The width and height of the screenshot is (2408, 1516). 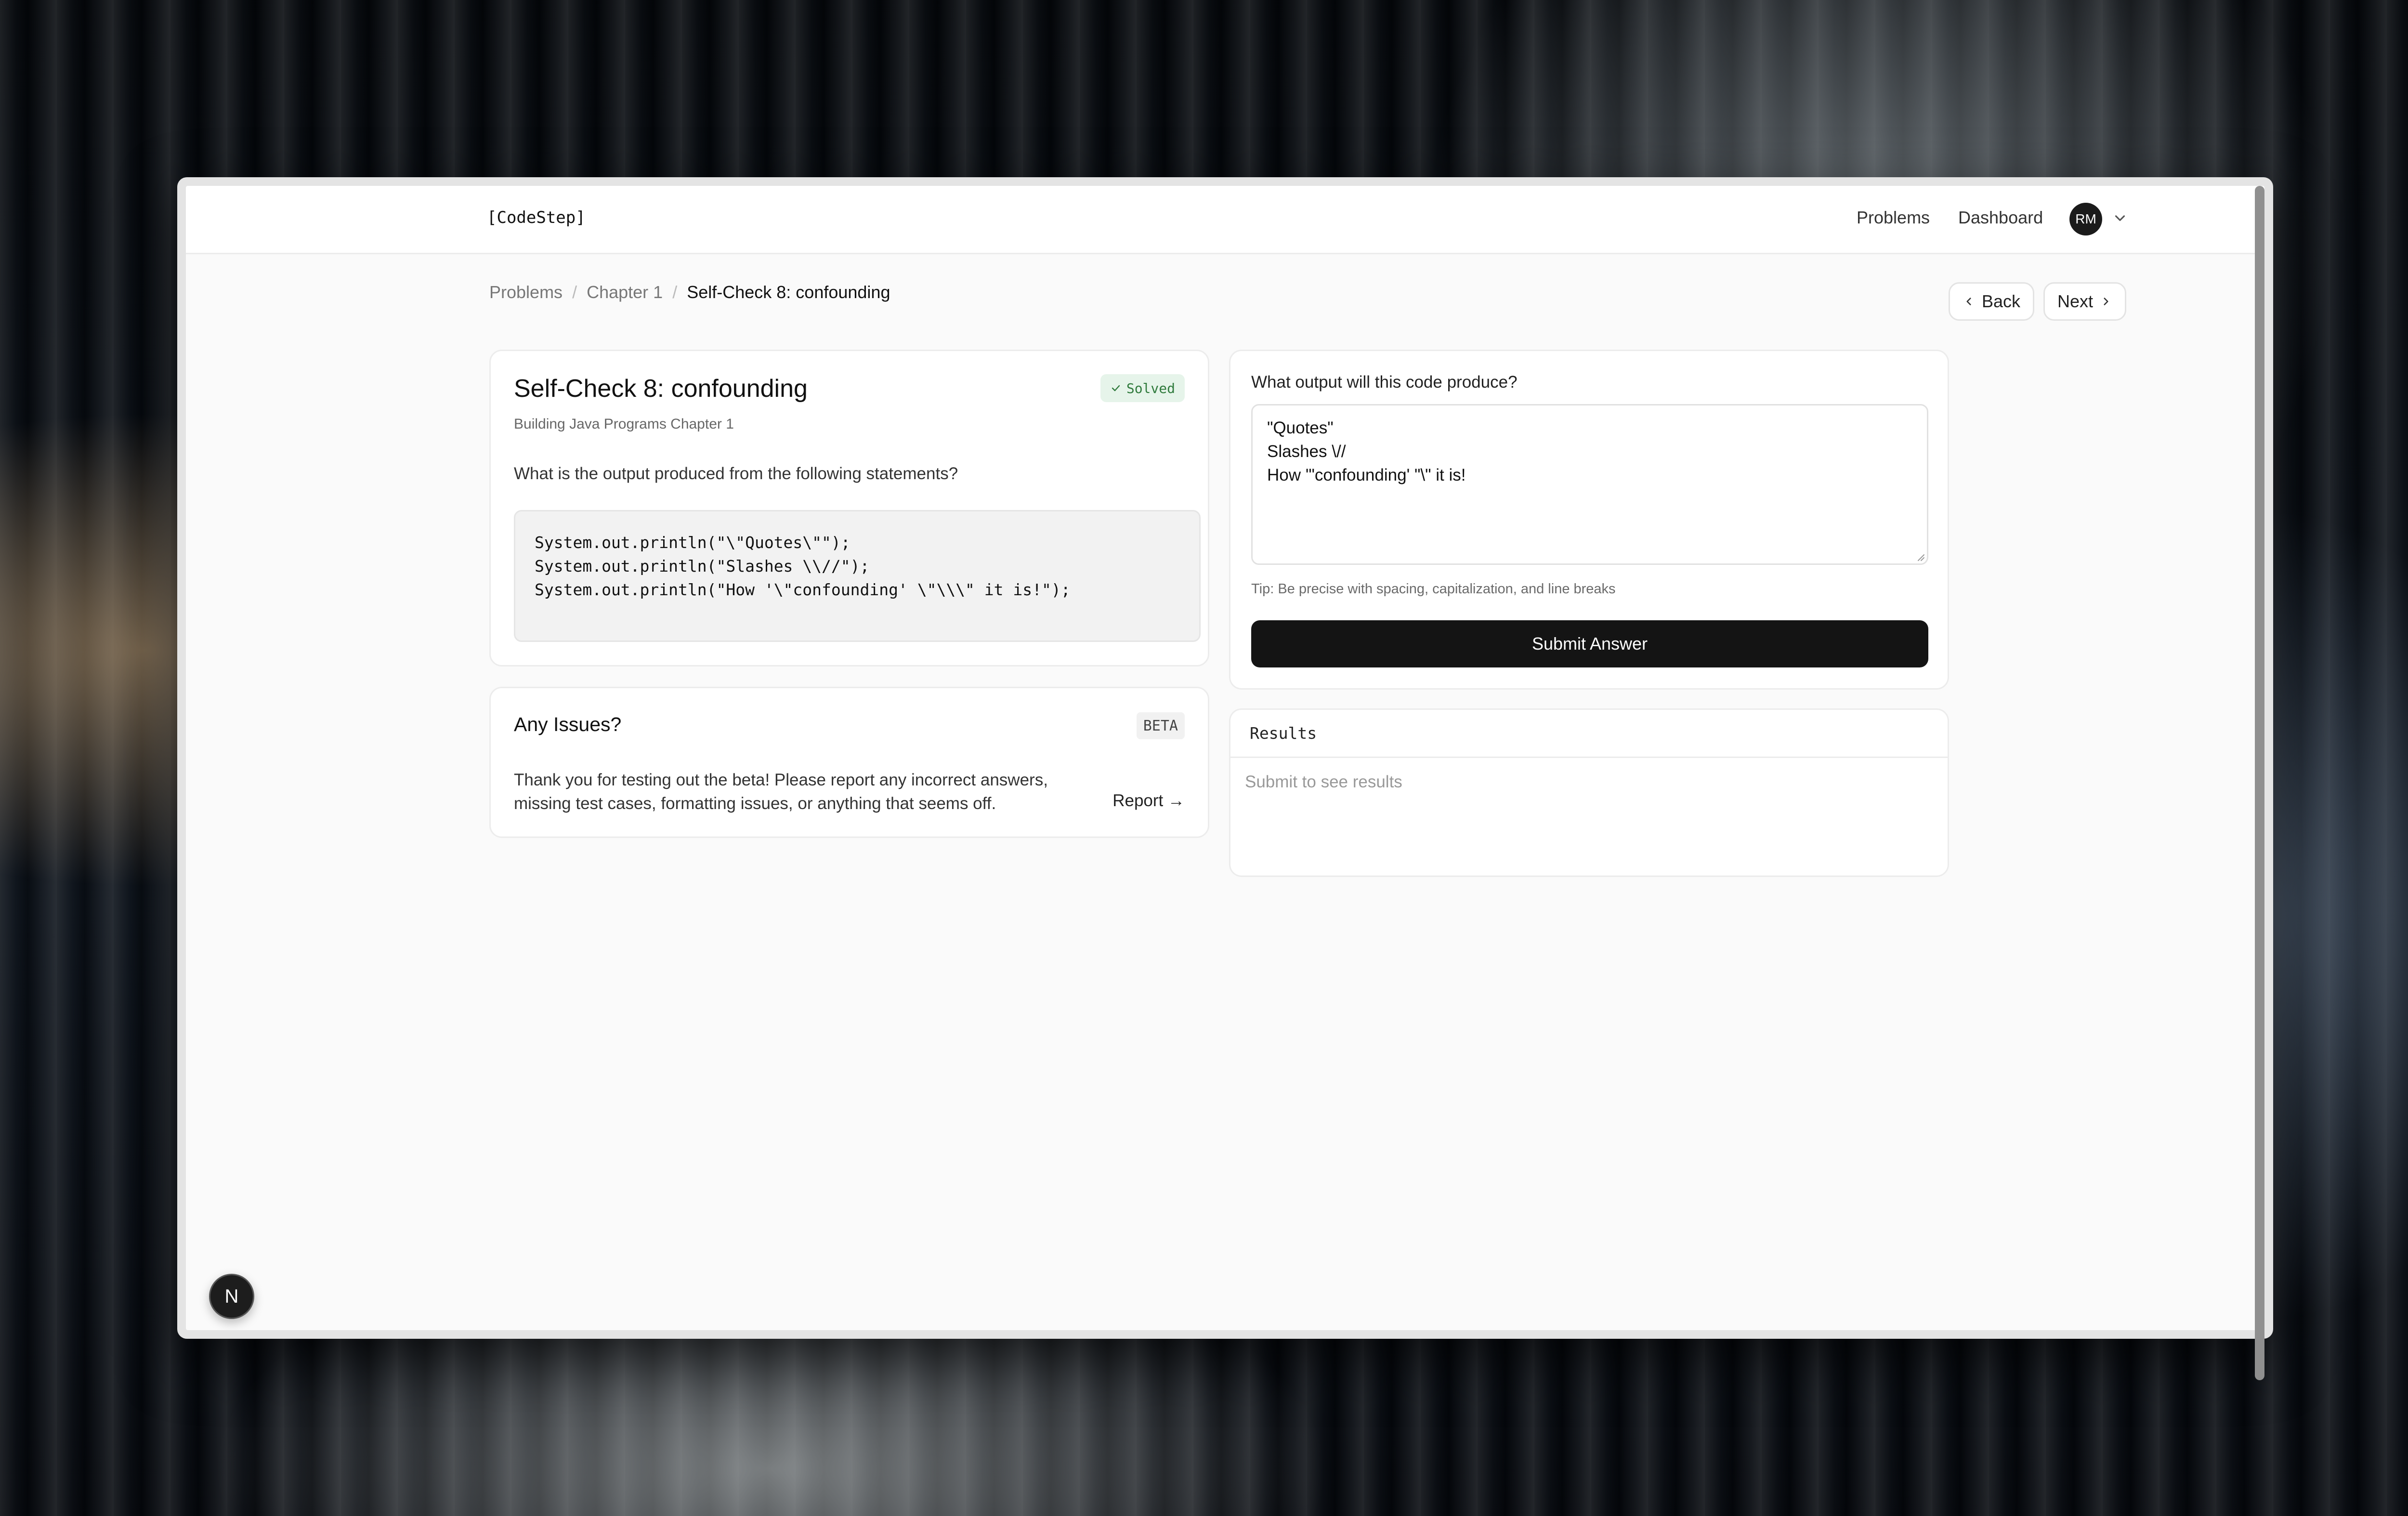 I want to click on beta-badge: BETA, so click(x=1160, y=726).